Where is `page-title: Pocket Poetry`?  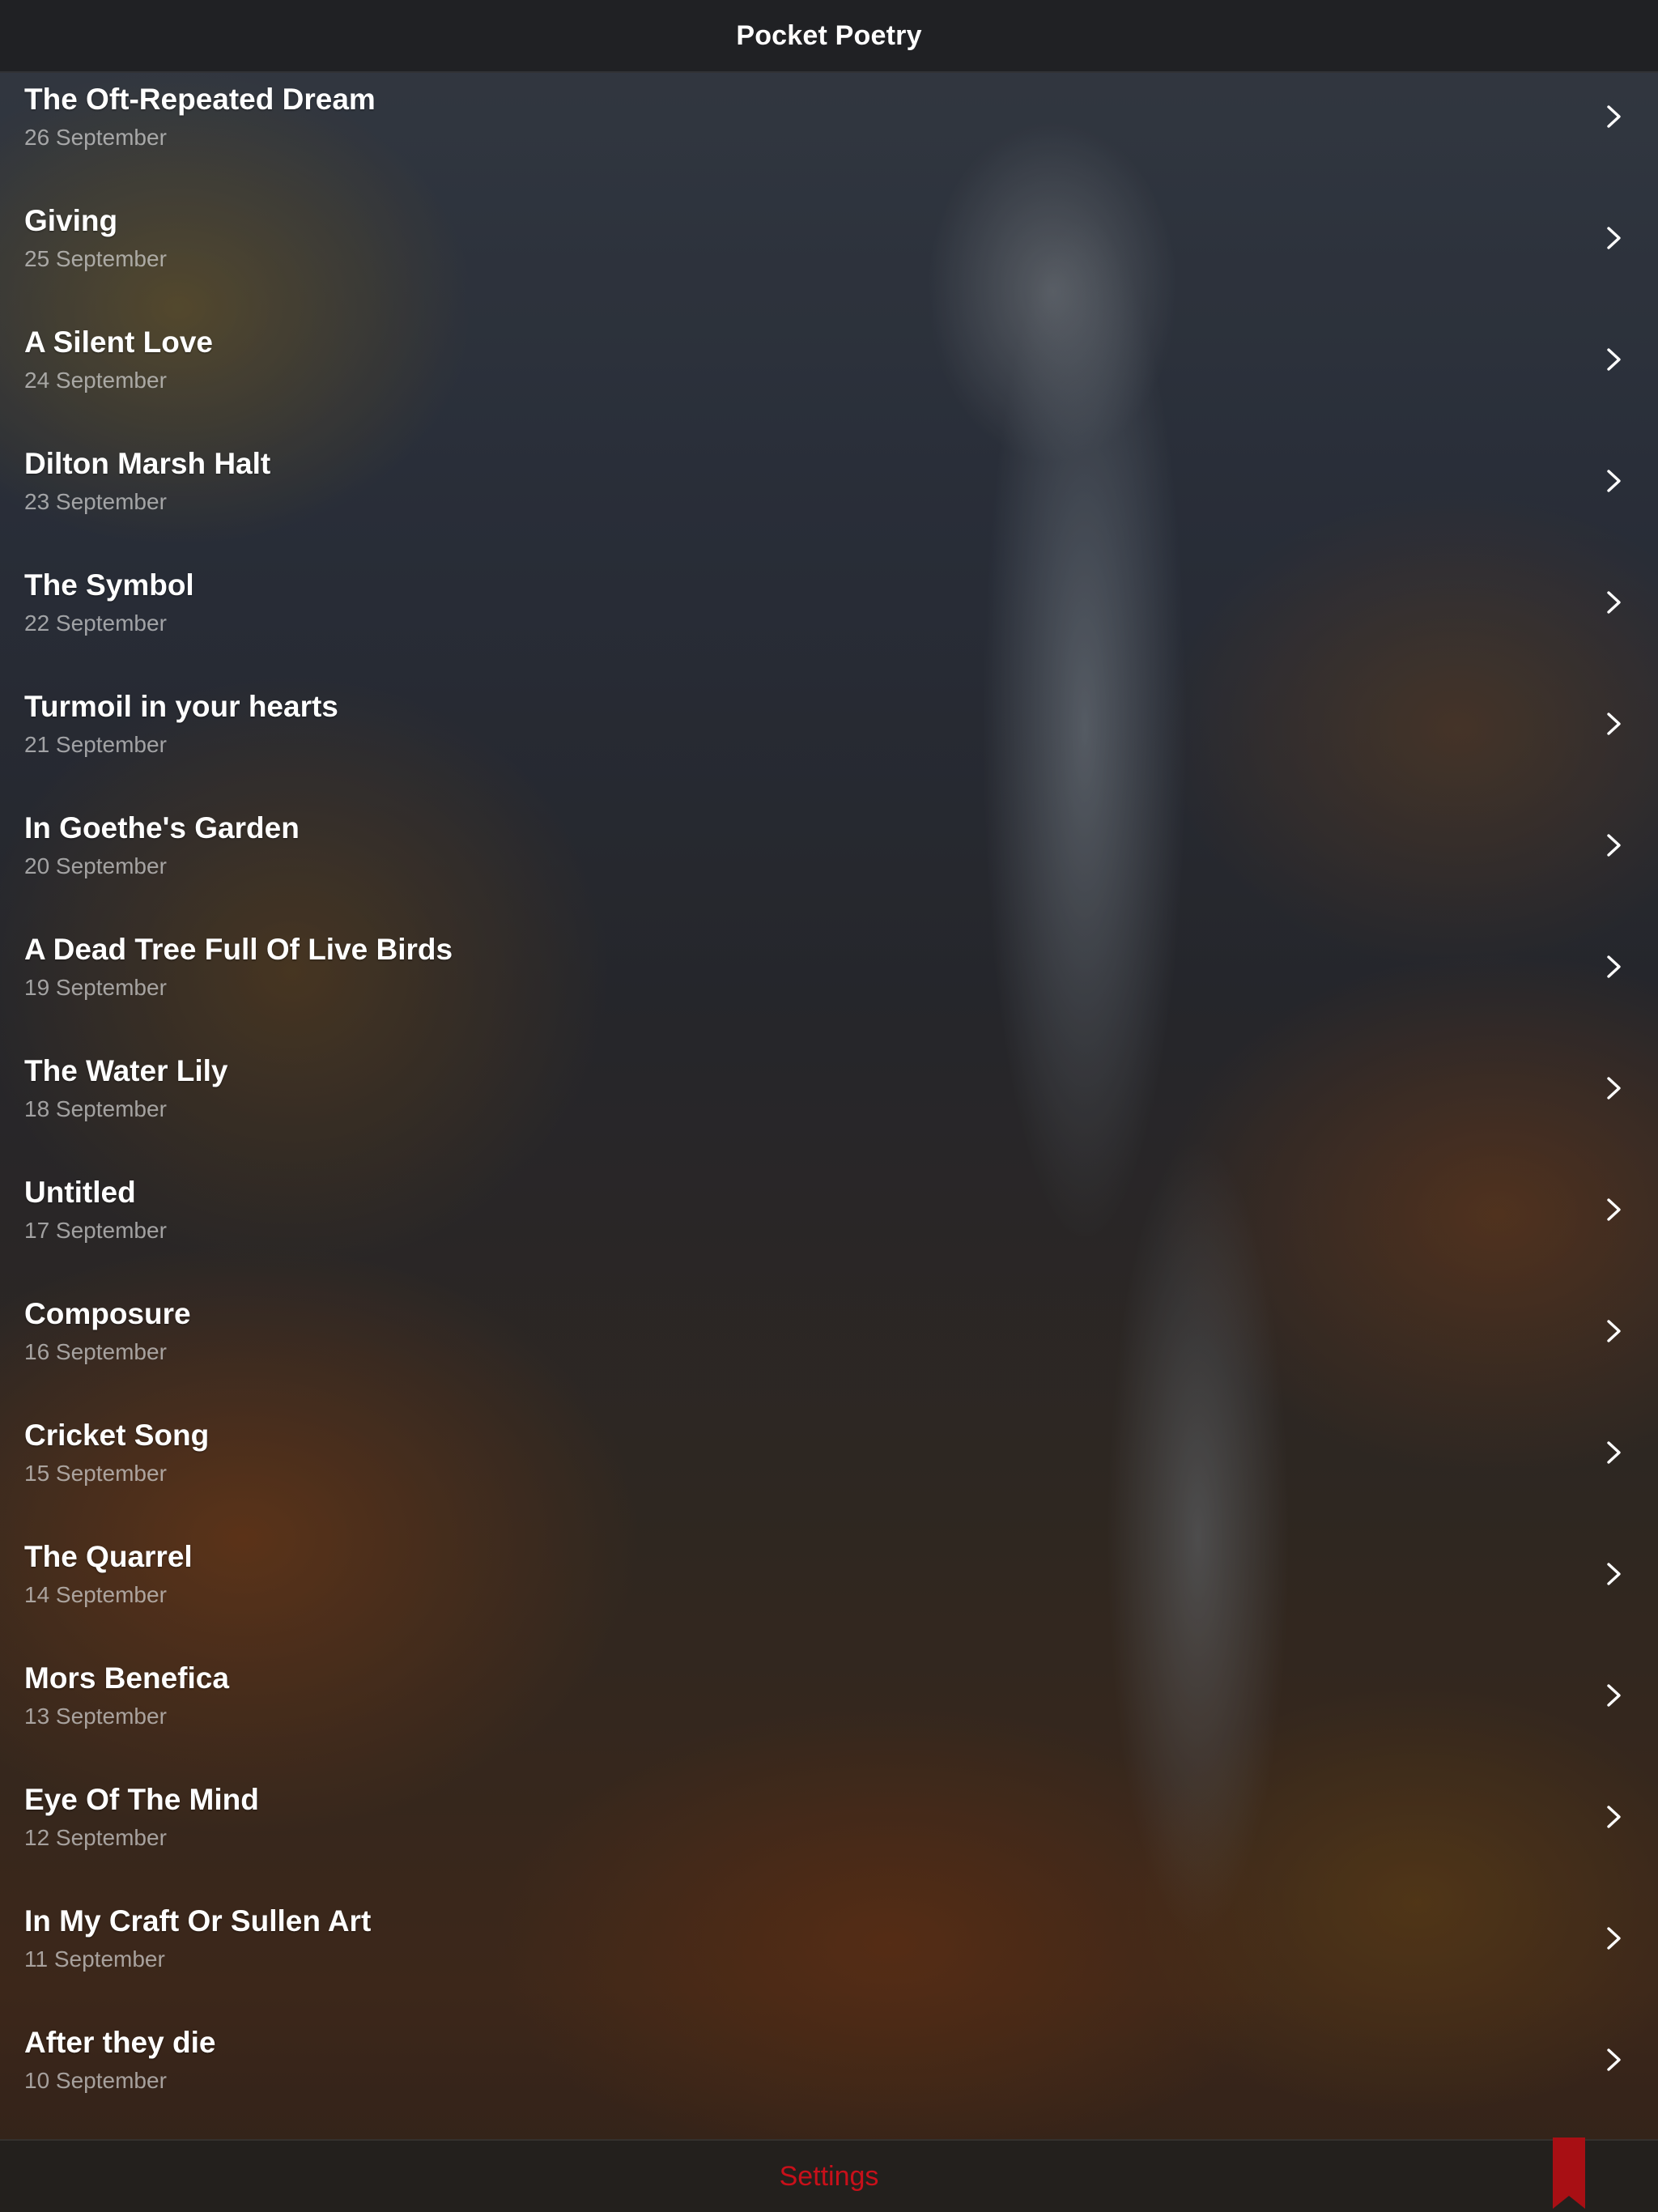
page-title: Pocket Poetry is located at coordinates (829, 35).